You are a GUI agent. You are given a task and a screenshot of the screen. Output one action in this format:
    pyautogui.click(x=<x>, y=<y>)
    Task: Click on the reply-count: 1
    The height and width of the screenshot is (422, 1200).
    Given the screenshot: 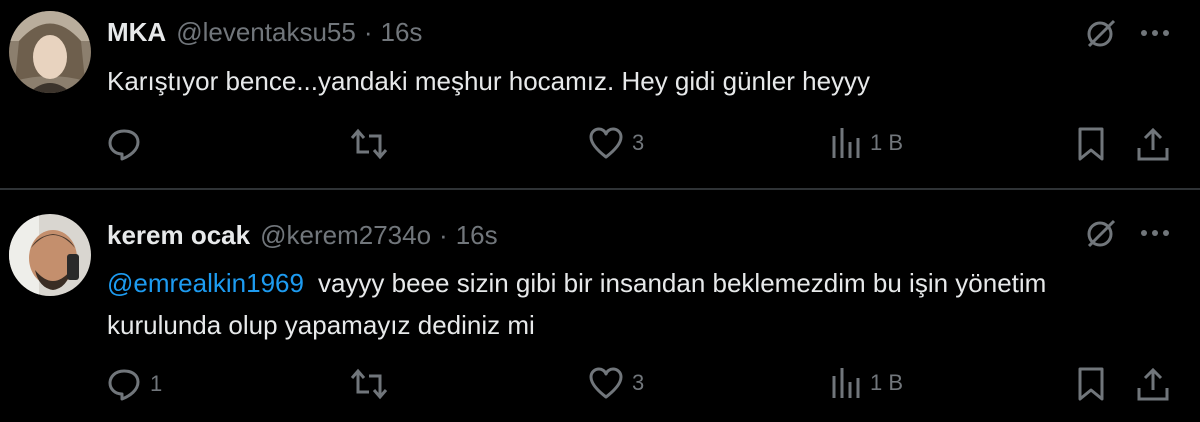 What is the action you would take?
    pyautogui.click(x=156, y=383)
    